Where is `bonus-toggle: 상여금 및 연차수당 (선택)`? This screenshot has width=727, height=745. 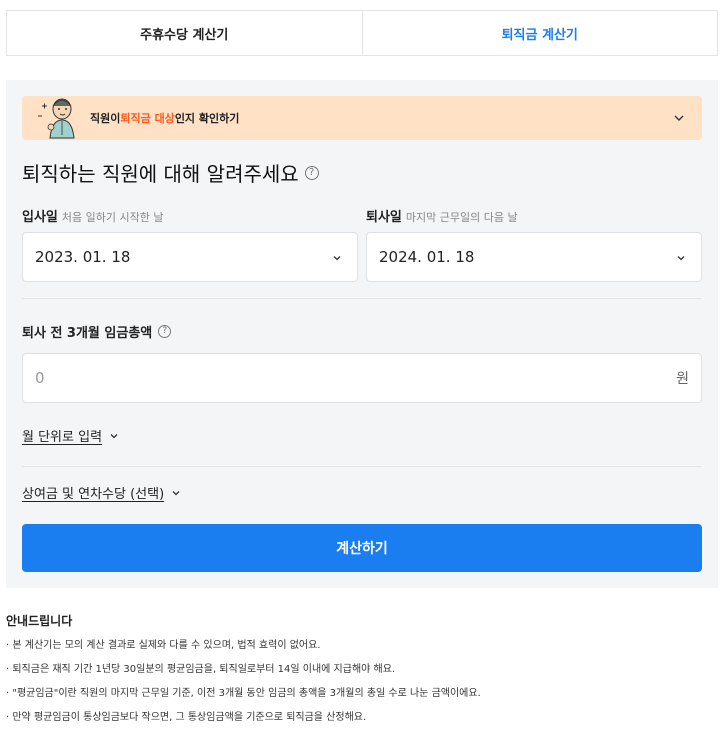
bonus-toggle: 상여금 및 연차수당 (선택) is located at coordinates (102, 492).